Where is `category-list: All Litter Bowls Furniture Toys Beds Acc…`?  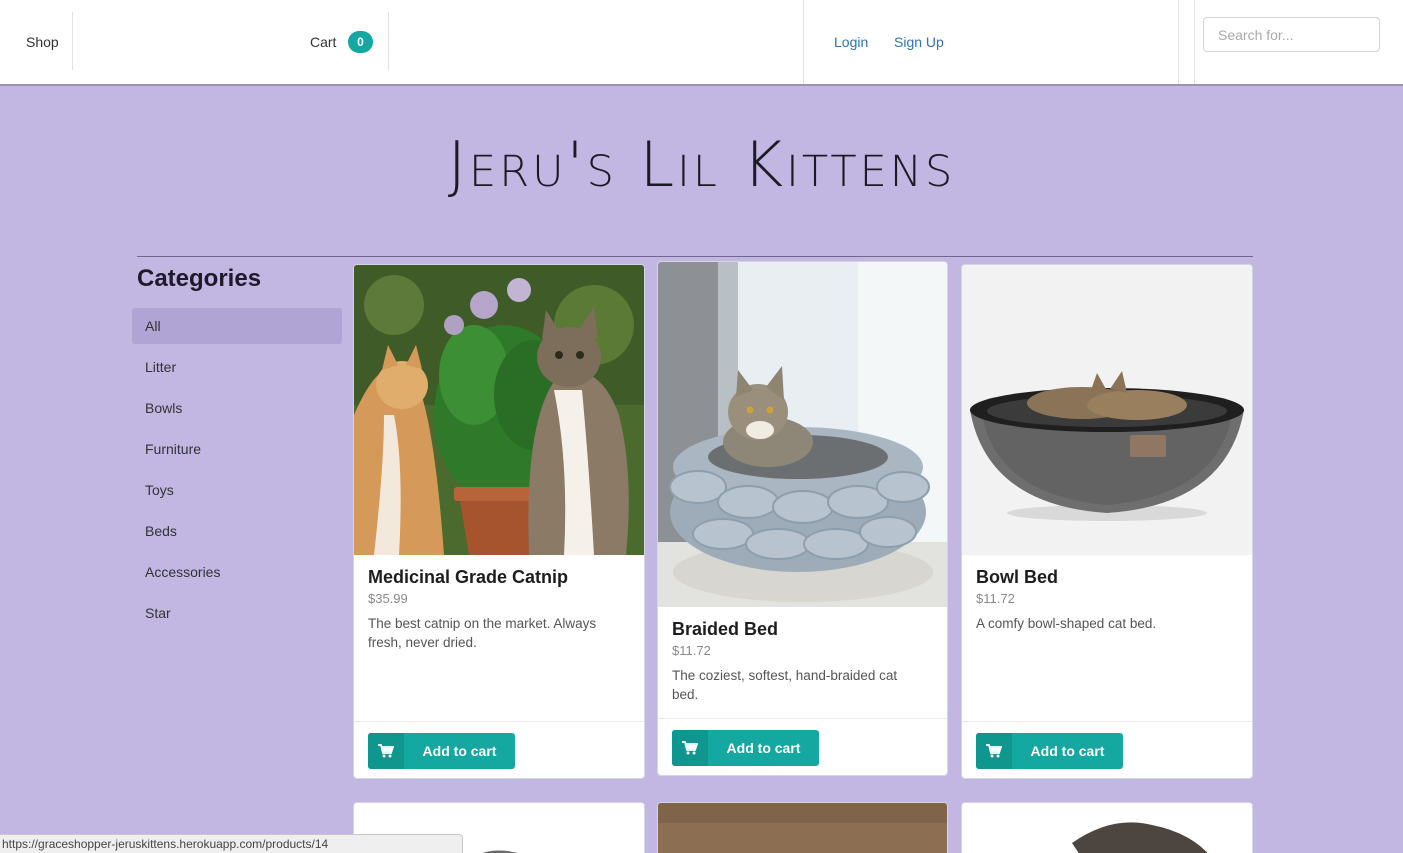
category-list: All Litter Bowls Furniture Toys Beds Acc… is located at coordinates (237, 472).